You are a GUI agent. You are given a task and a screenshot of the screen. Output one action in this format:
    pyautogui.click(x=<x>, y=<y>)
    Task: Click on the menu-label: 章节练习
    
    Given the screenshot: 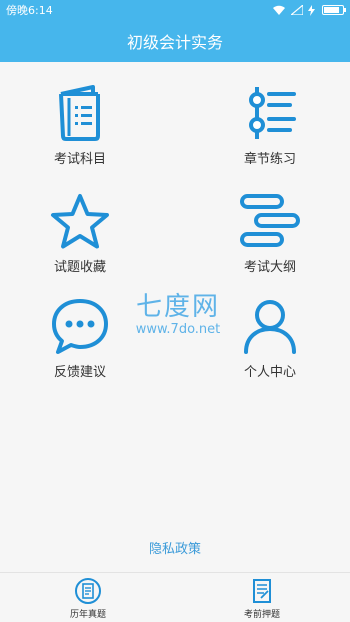 What is the action you would take?
    pyautogui.click(x=269, y=159)
    